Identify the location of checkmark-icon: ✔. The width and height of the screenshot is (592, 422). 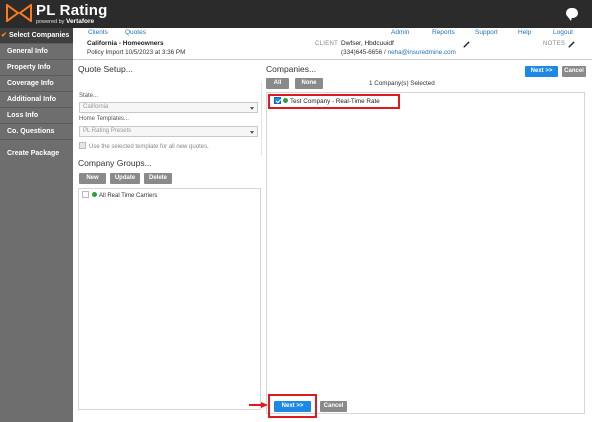
(4, 35).